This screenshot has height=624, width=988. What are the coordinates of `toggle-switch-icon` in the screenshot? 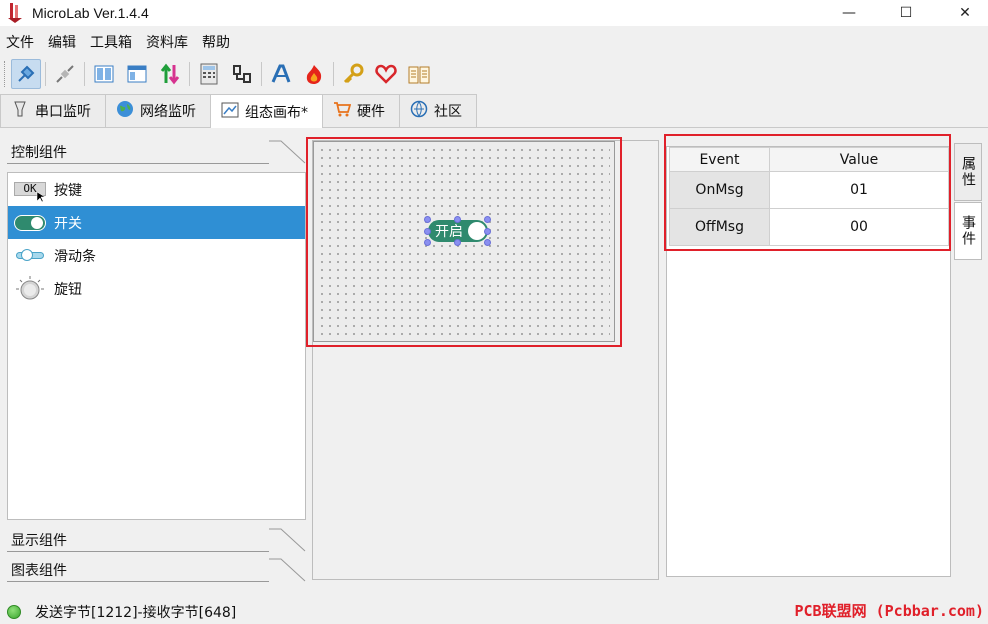 It's located at (31, 223).